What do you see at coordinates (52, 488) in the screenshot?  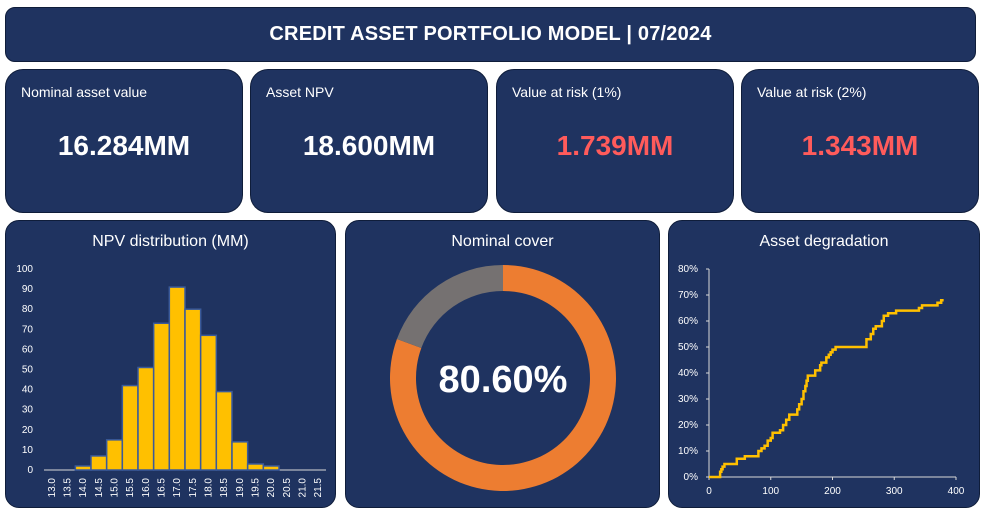 I see `x-tick-label: 13.0` at bounding box center [52, 488].